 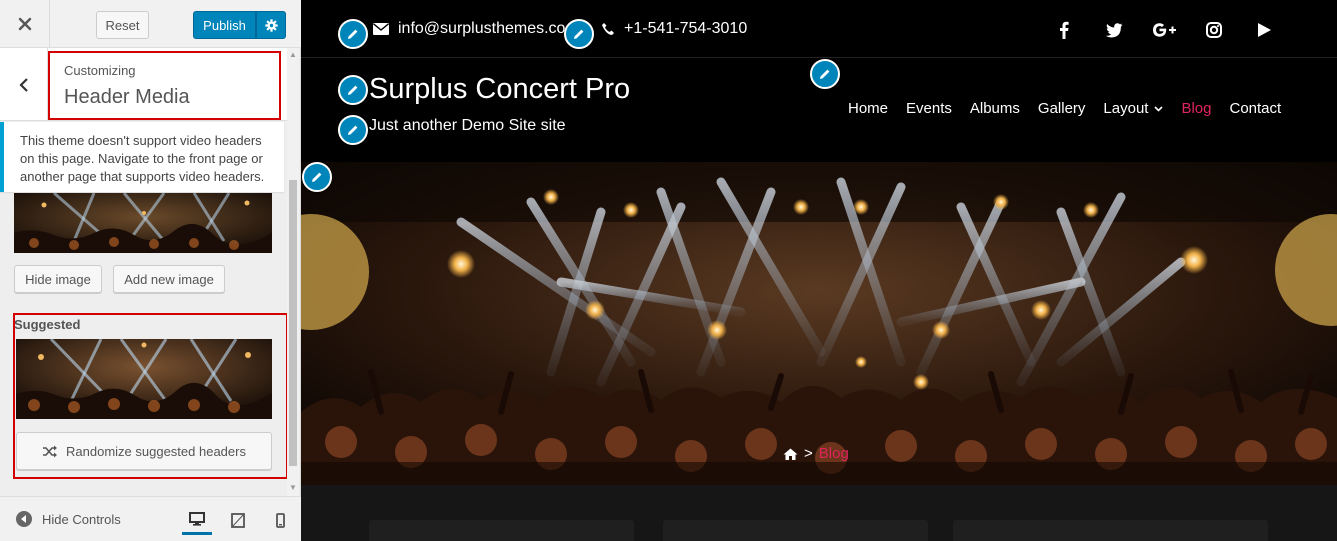 I want to click on nav-layout-label: Layout, so click(x=1126, y=108).